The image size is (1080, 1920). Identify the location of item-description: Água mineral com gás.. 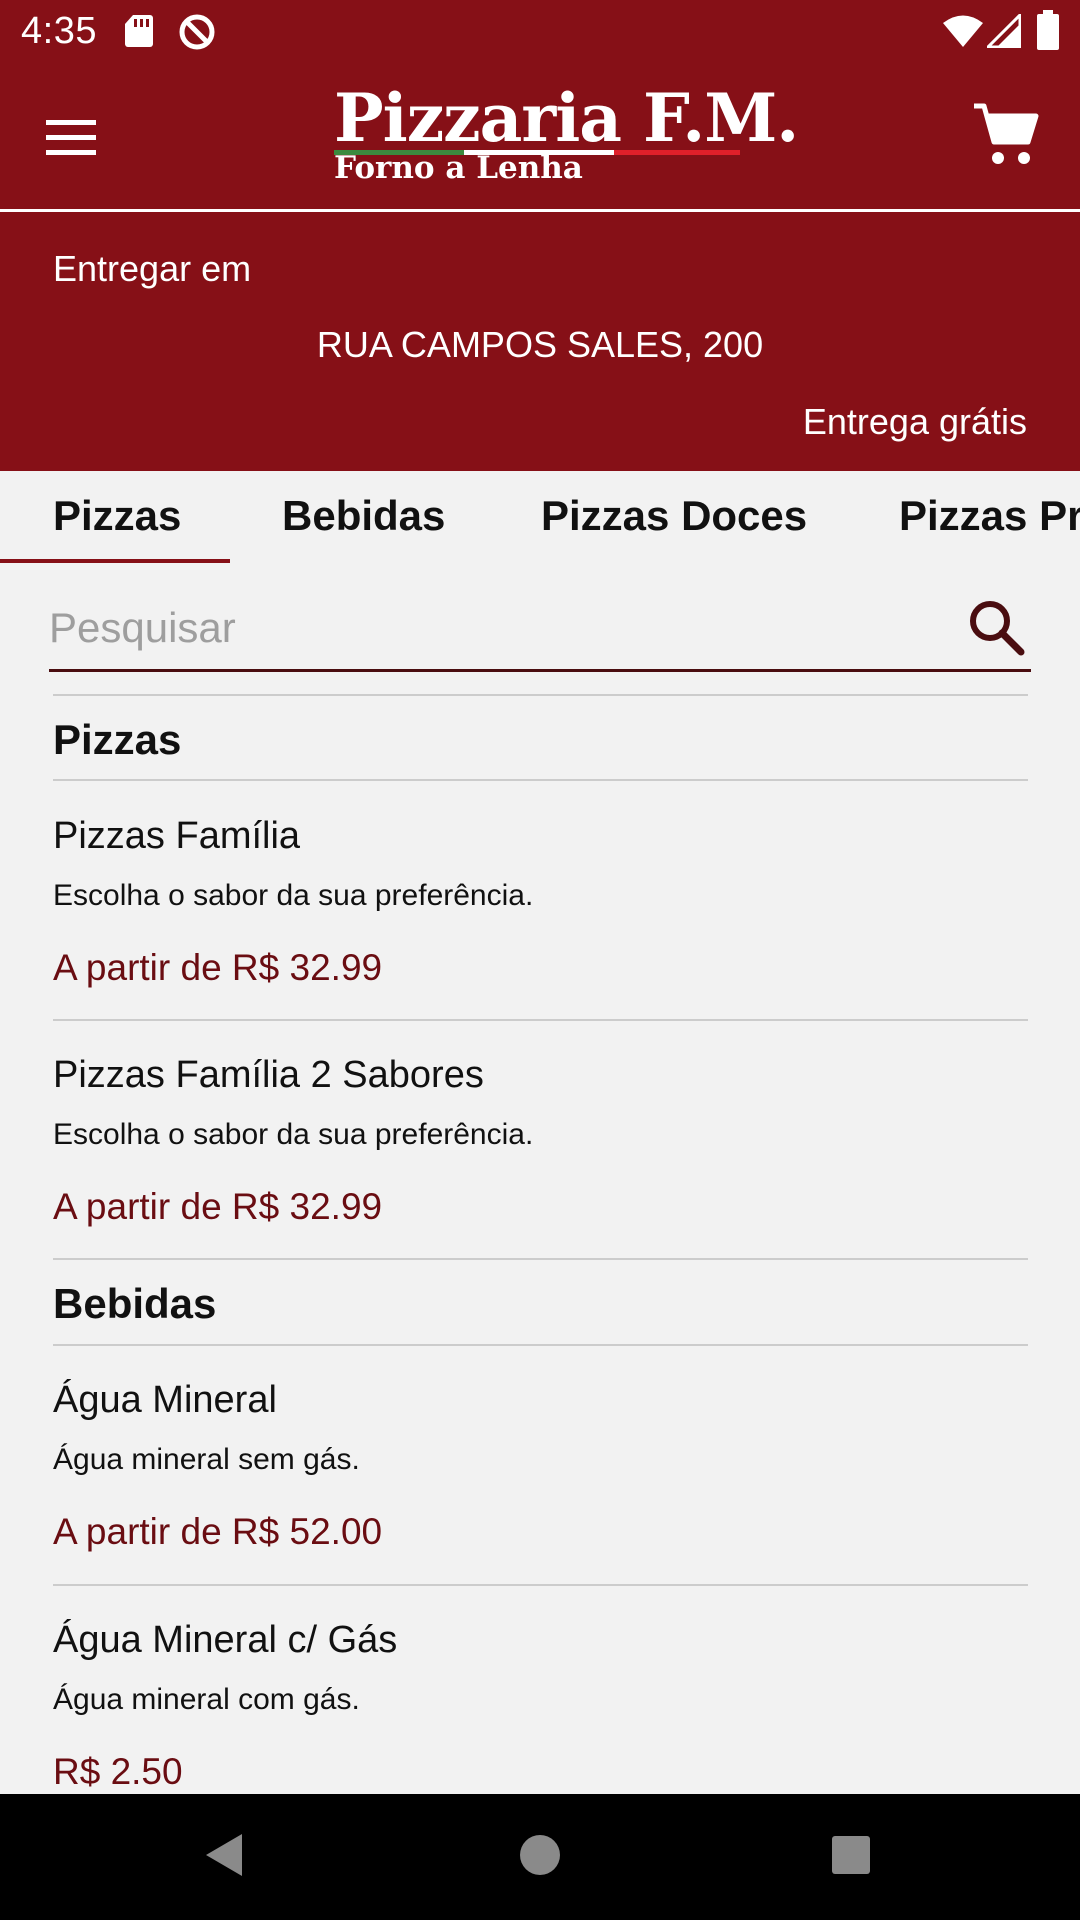
(206, 1699).